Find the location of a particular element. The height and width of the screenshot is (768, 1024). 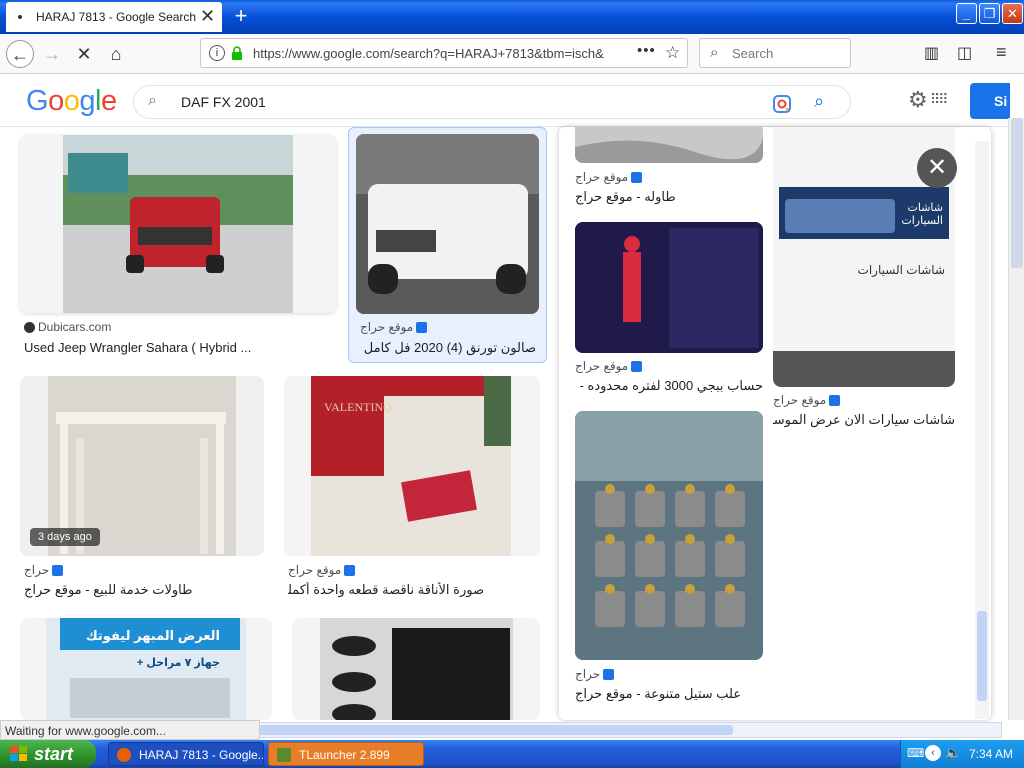

taskbar-tlauncher-label: TLauncher 2.899 is located at coordinates (344, 755).